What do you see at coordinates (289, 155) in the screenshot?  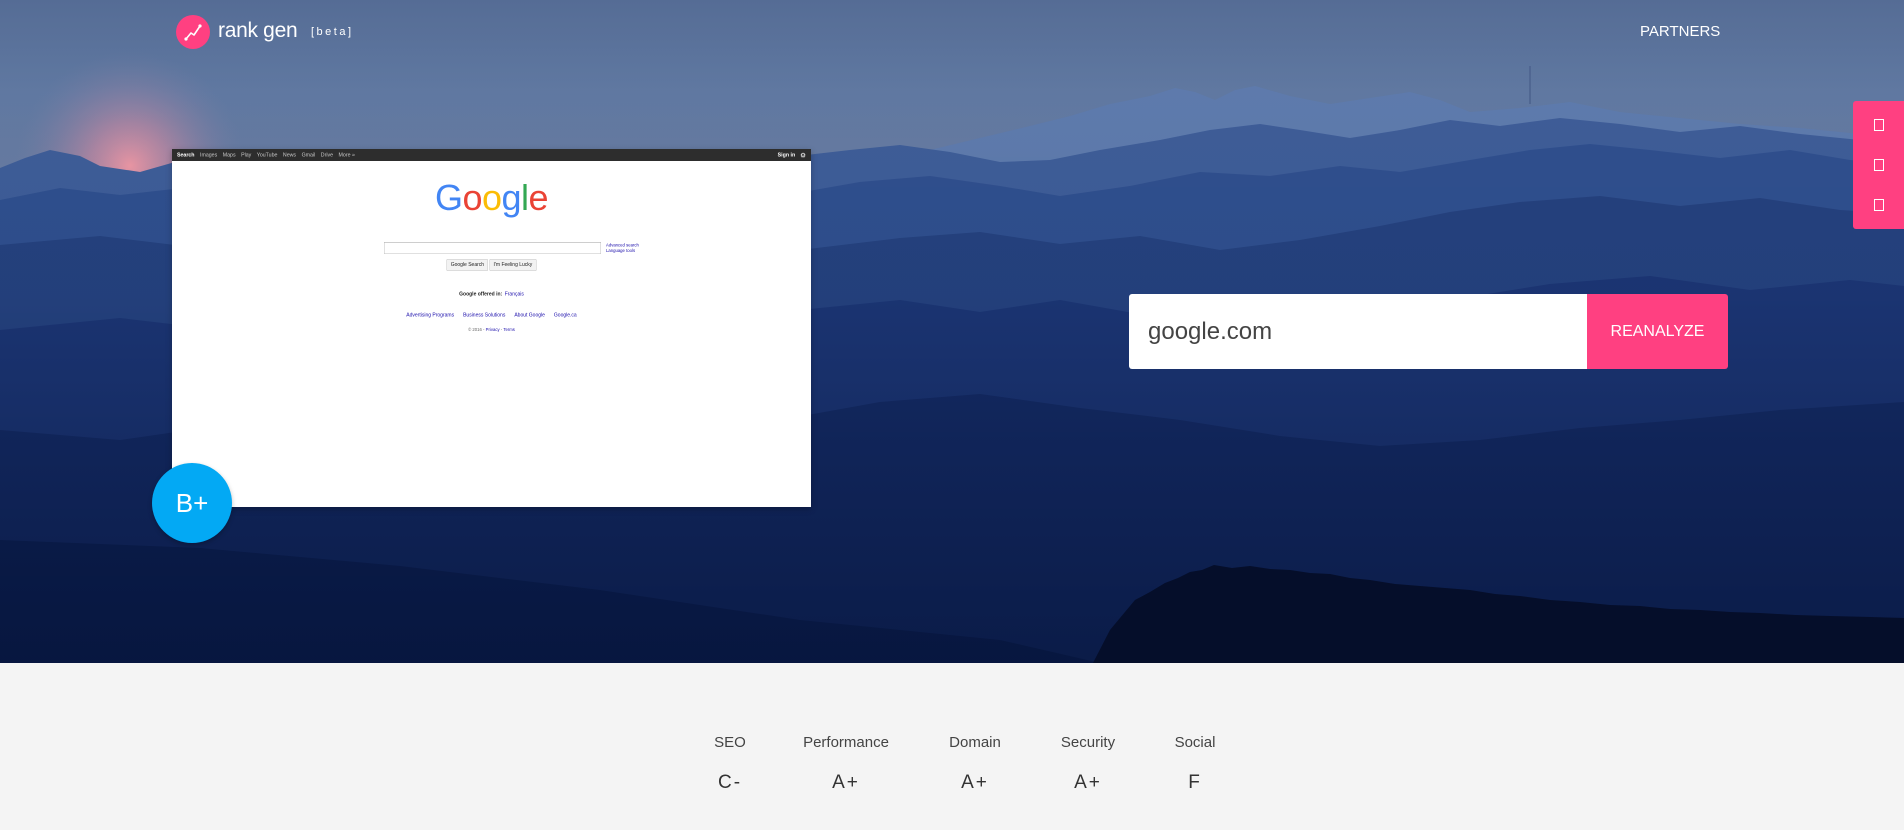 I see `preview-nav-item: News` at bounding box center [289, 155].